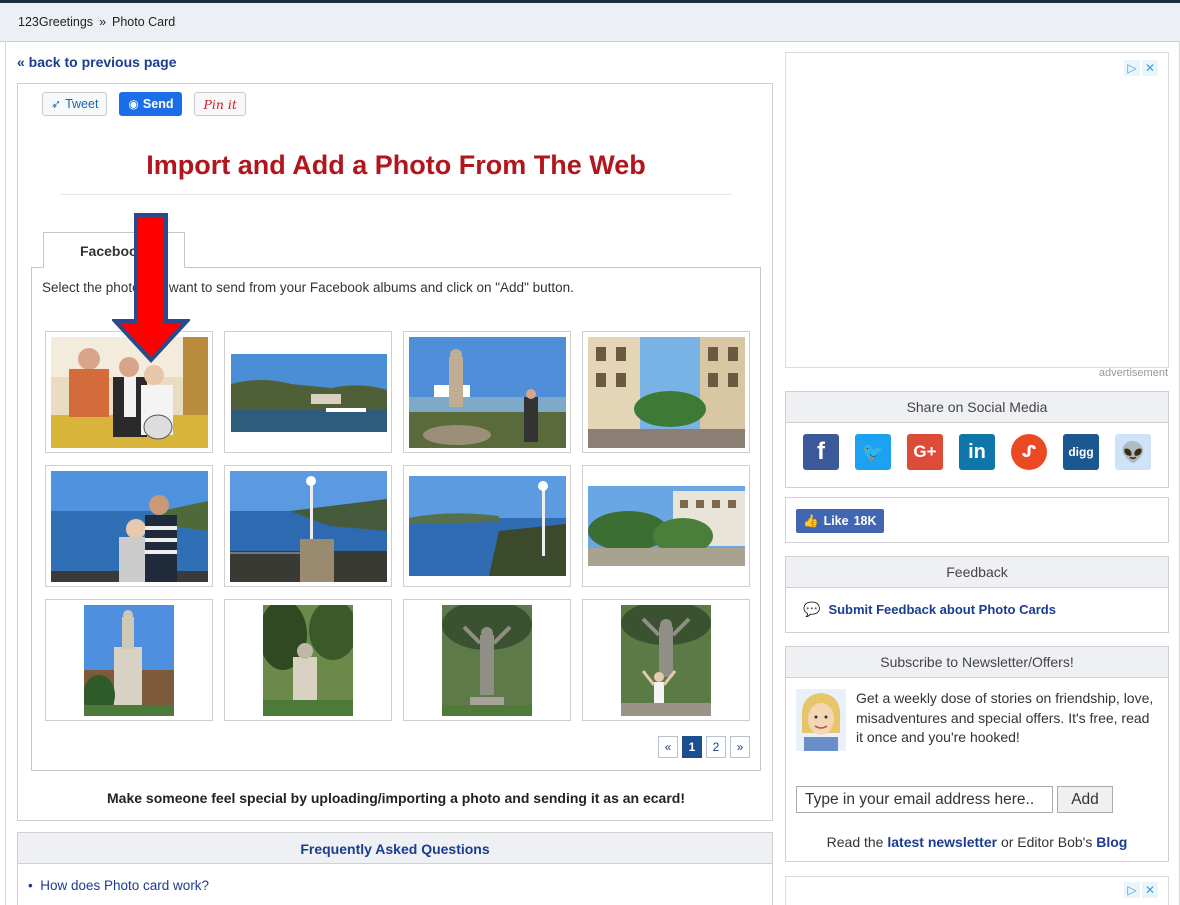 This screenshot has height=905, width=1180. I want to click on google-plus-icon: G+, so click(925, 452).